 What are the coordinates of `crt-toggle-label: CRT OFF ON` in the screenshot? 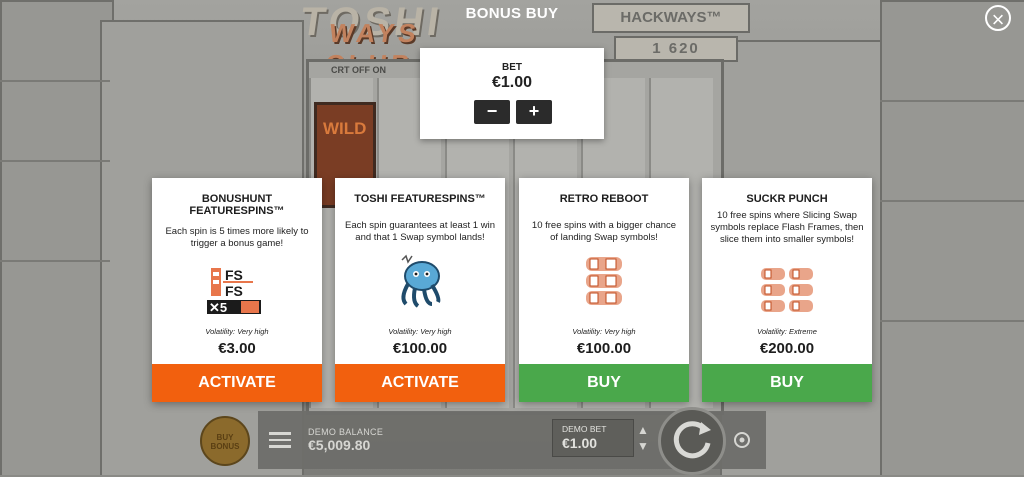 It's located at (358, 70).